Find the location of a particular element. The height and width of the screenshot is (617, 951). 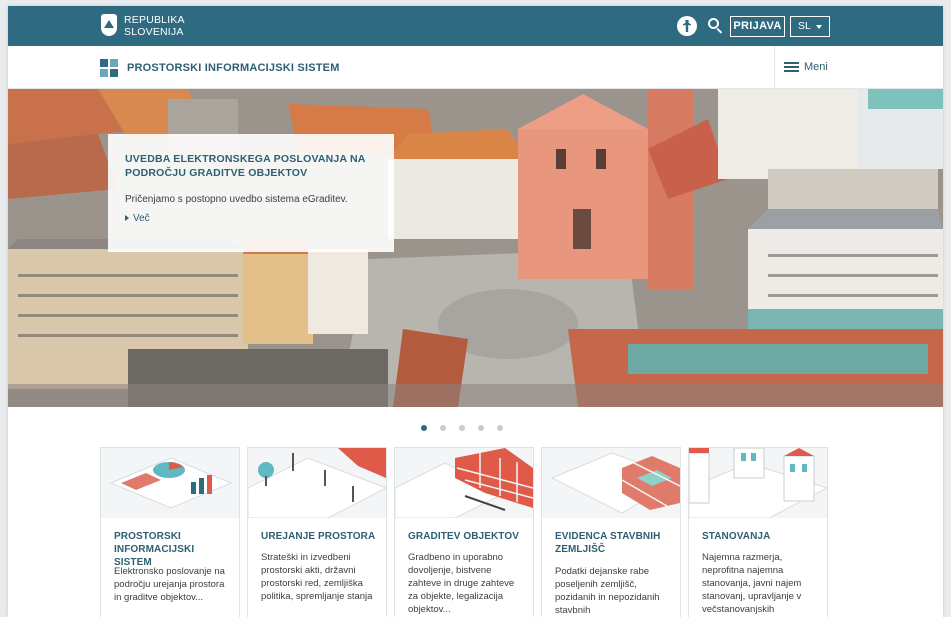

coat-of-arms-icon is located at coordinates (109, 25).